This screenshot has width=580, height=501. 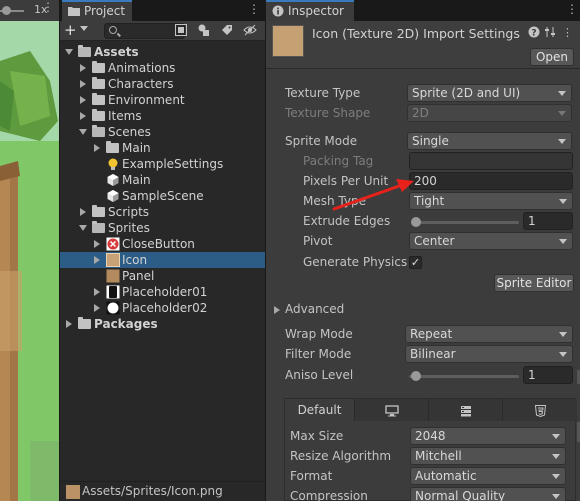 I want to click on tab-project: Project, so click(x=97, y=10).